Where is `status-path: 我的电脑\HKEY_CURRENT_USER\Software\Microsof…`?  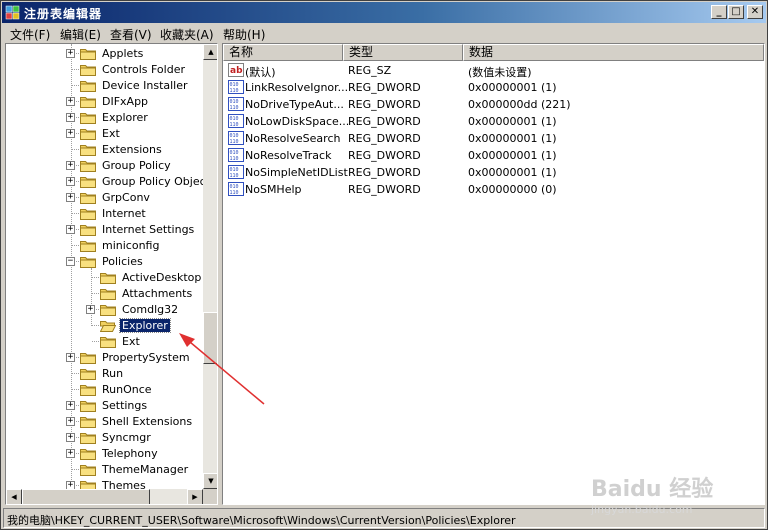 status-path: 我的电脑\HKEY_CURRENT_USER\Software\Microsof… is located at coordinates (261, 520).